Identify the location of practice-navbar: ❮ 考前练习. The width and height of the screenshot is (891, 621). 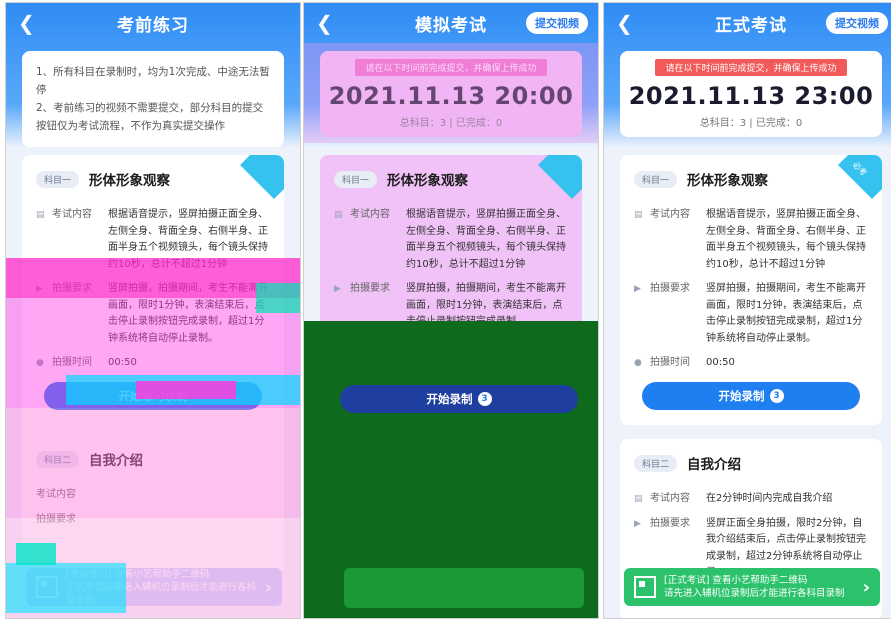
(153, 23).